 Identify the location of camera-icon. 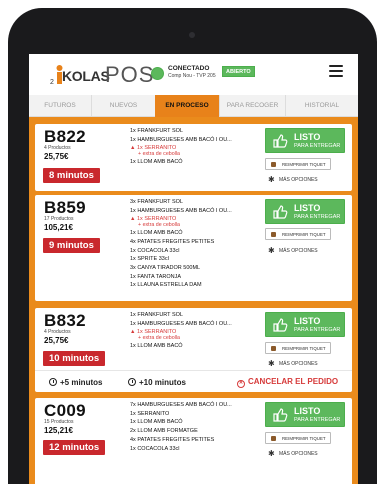
(192, 35).